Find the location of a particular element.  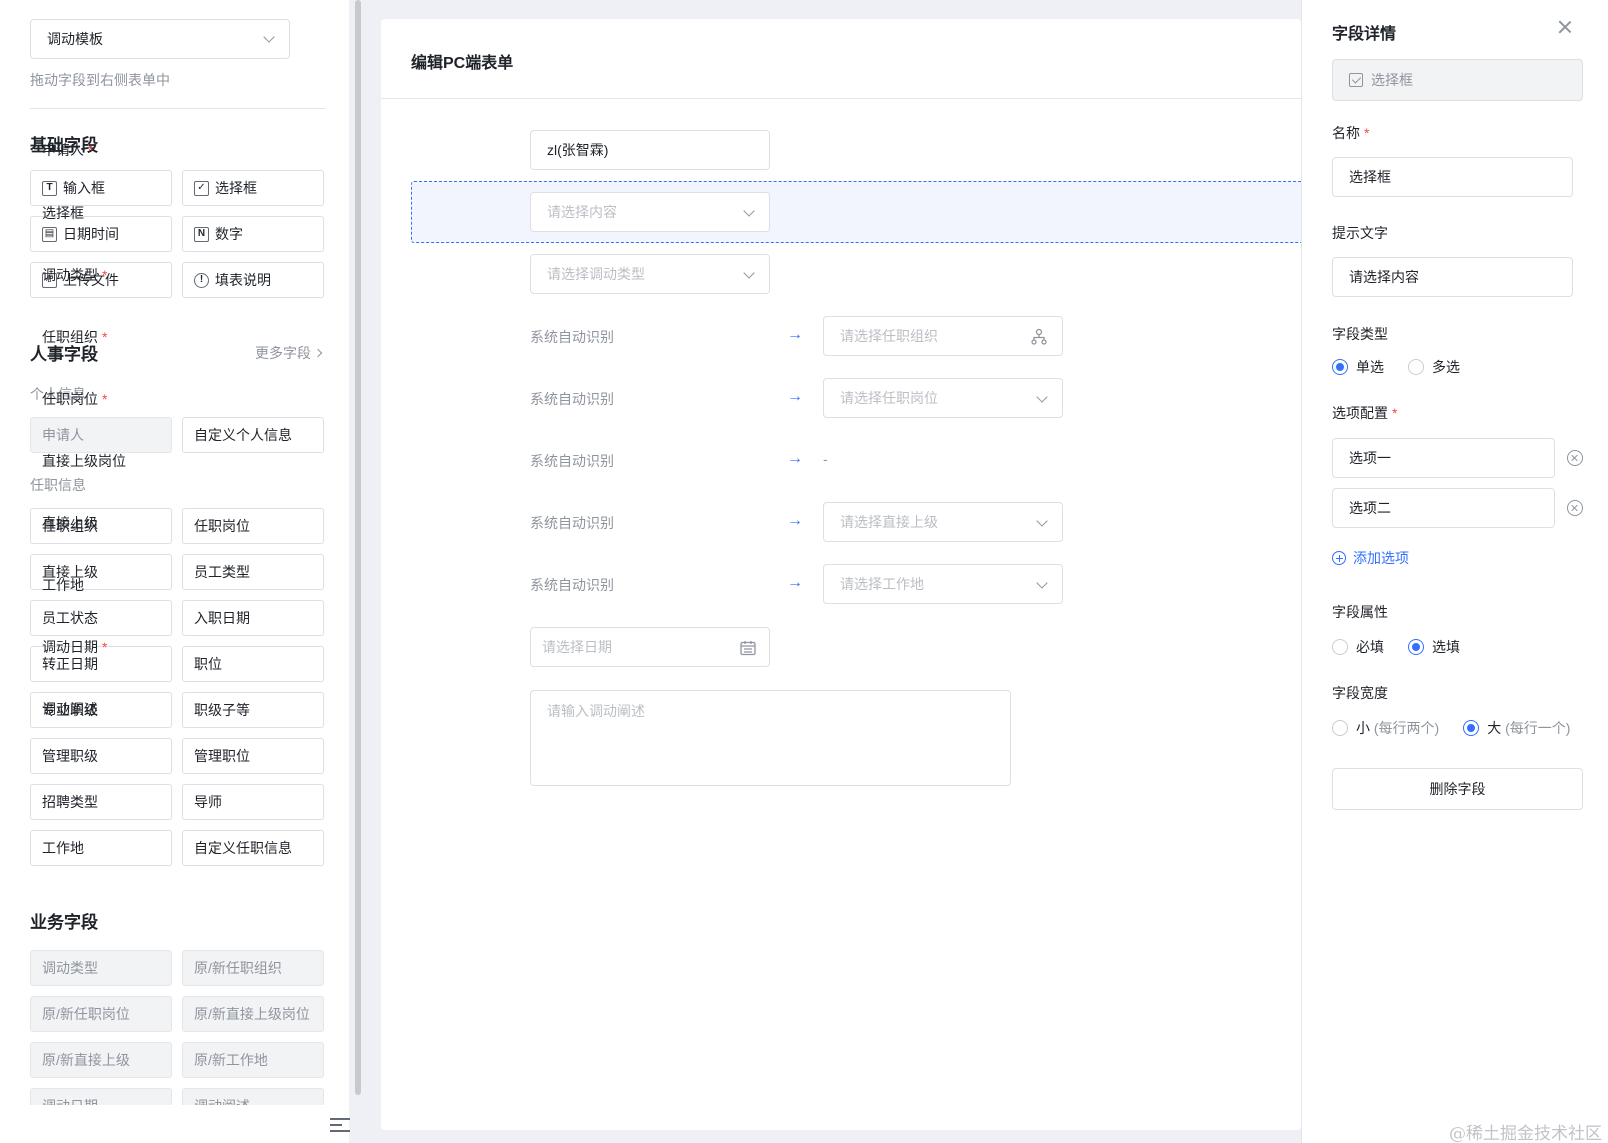

field-label: 数字 is located at coordinates (229, 234).